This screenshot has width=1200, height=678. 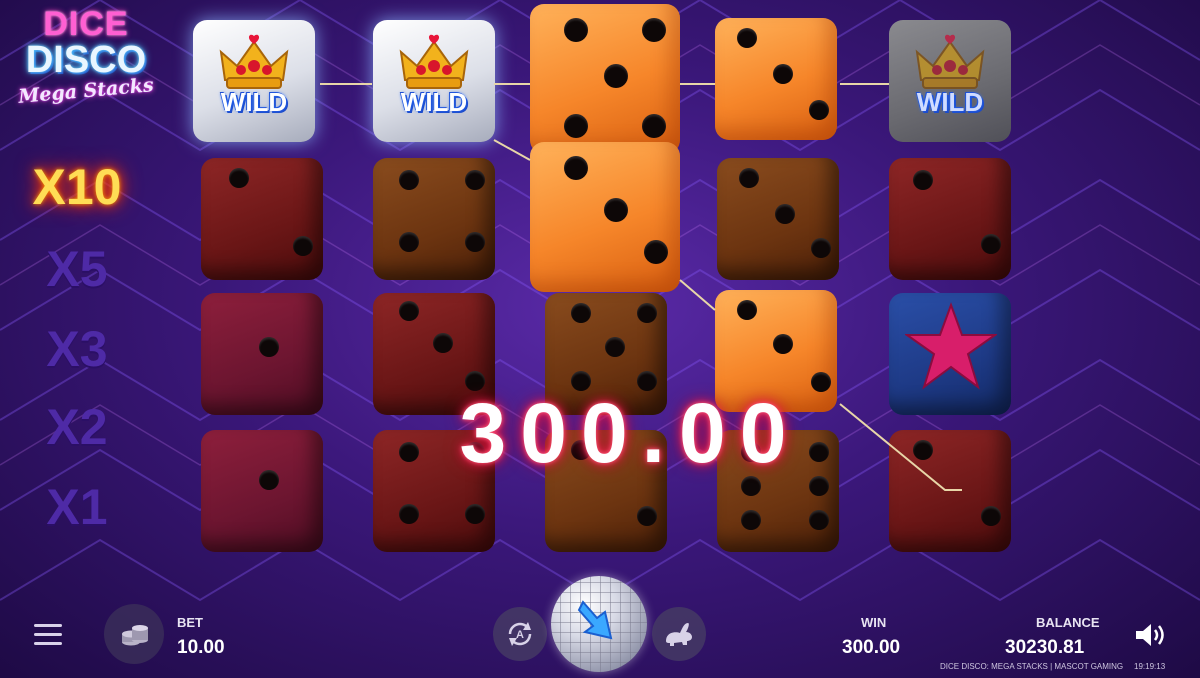 I want to click on balance-label: BALANCE, so click(x=1068, y=622).